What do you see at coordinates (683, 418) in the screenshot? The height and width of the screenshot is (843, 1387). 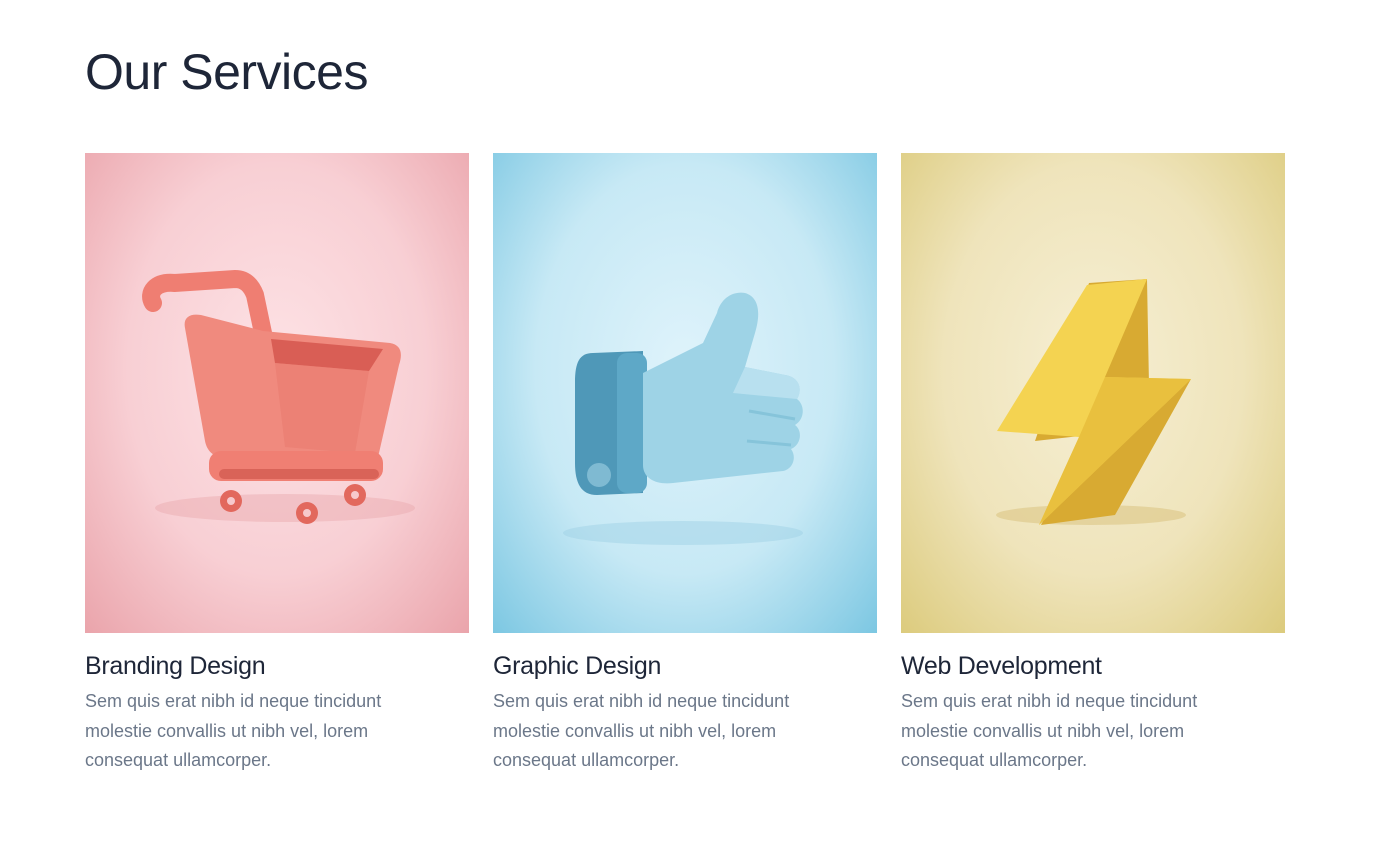 I see `thumbs-up-icon` at bounding box center [683, 418].